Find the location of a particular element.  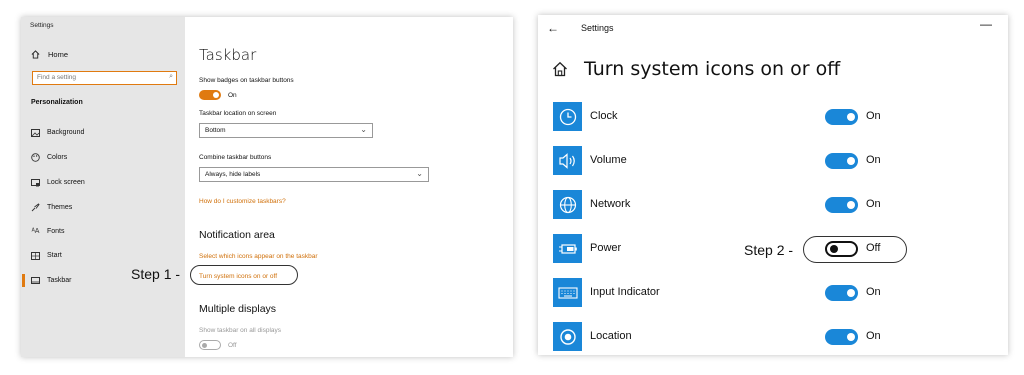

page-title: Turn system icons on or off is located at coordinates (712, 69).